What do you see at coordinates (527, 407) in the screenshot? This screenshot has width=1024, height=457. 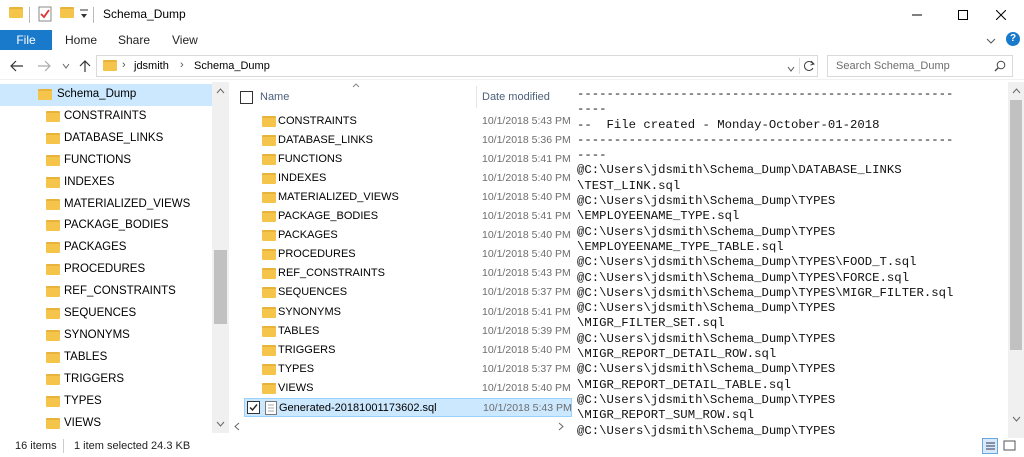 I see `file-date: 10/1/2018 5:43 PM` at bounding box center [527, 407].